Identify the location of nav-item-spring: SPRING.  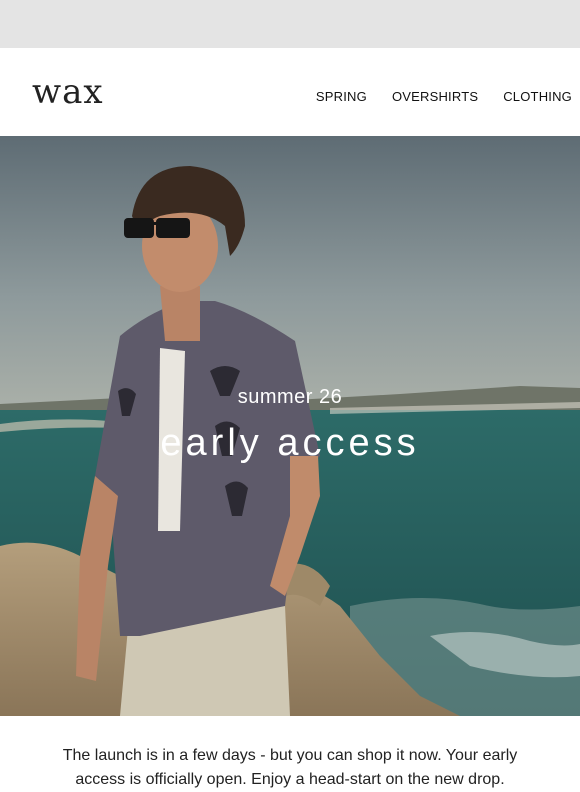
(341, 96).